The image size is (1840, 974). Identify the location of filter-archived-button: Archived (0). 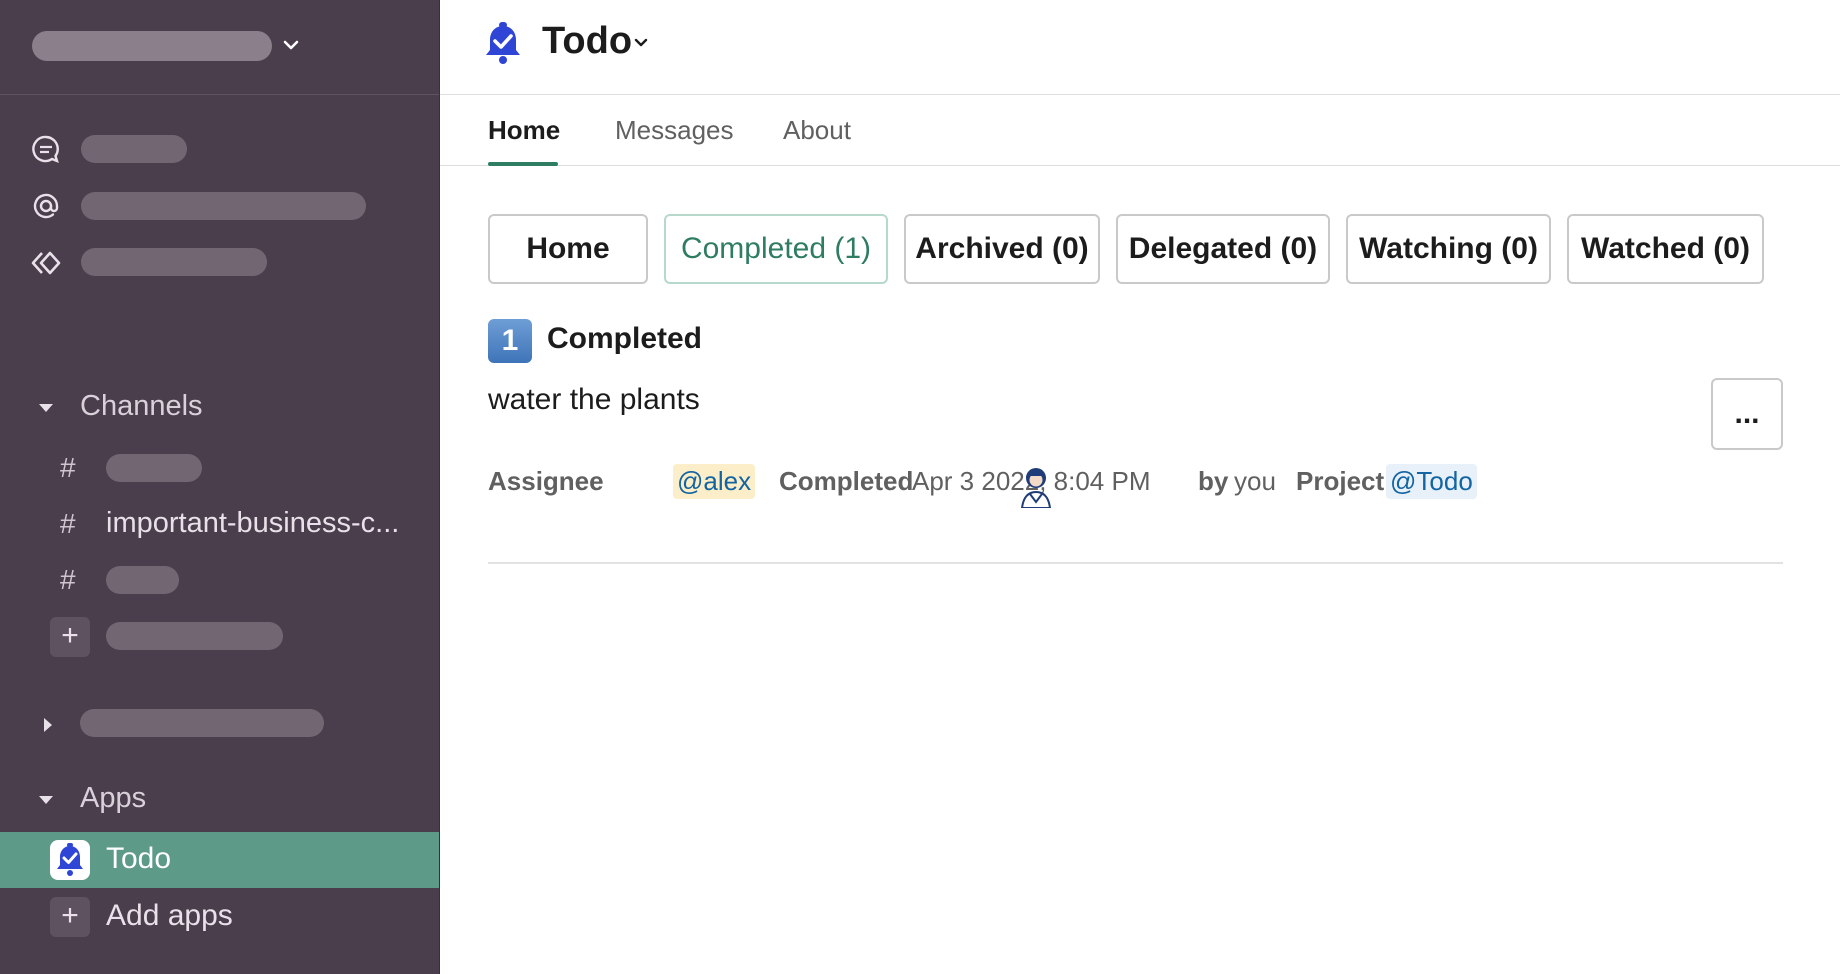
(1002, 249).